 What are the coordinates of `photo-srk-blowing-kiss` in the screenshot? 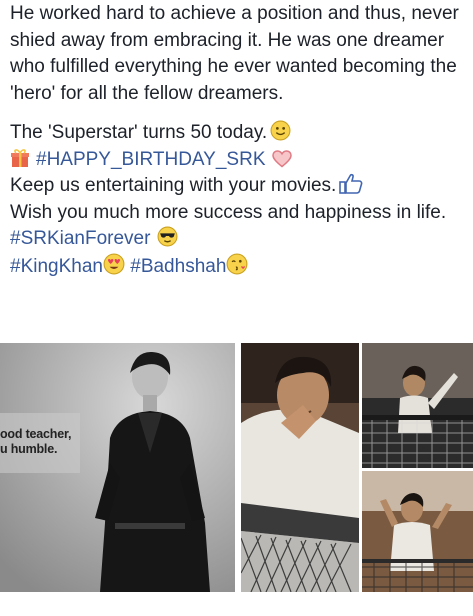 It's located at (300, 467).